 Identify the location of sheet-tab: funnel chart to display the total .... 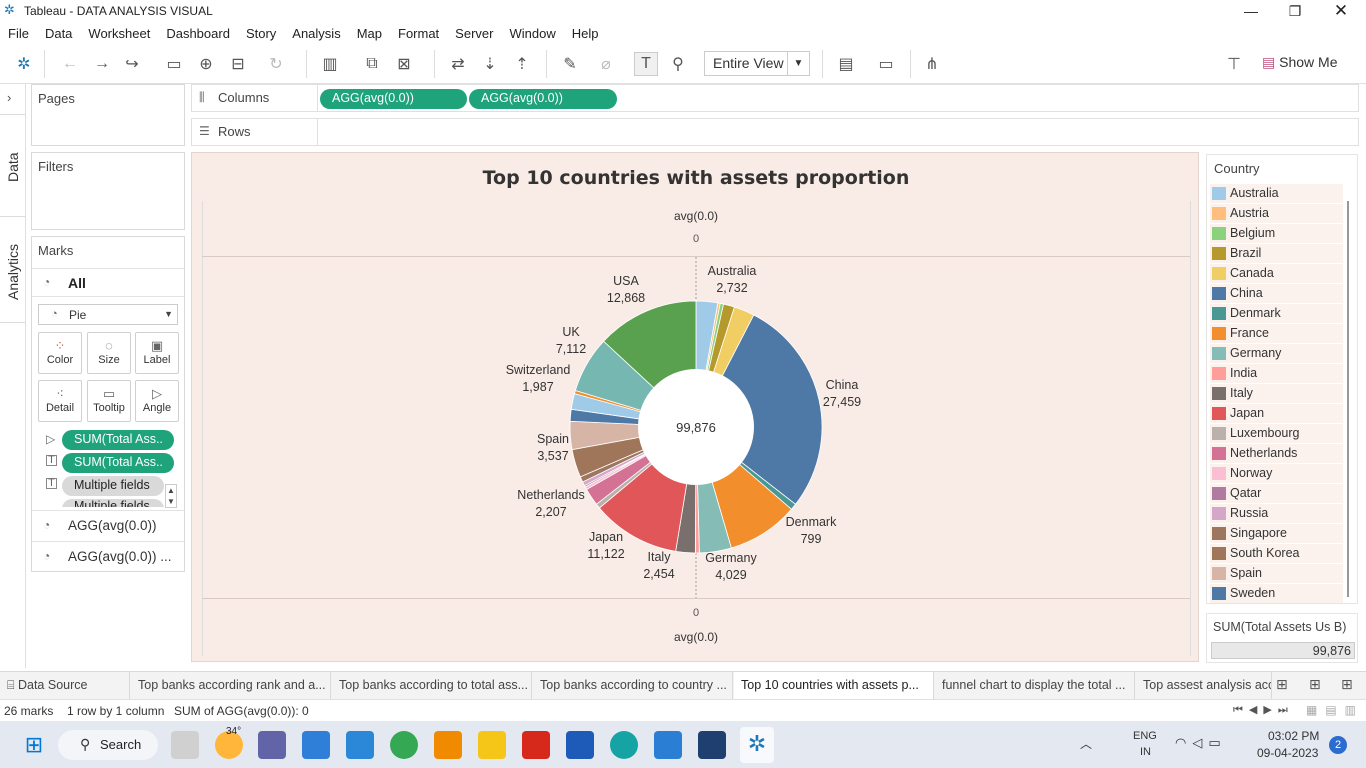
(1035, 686).